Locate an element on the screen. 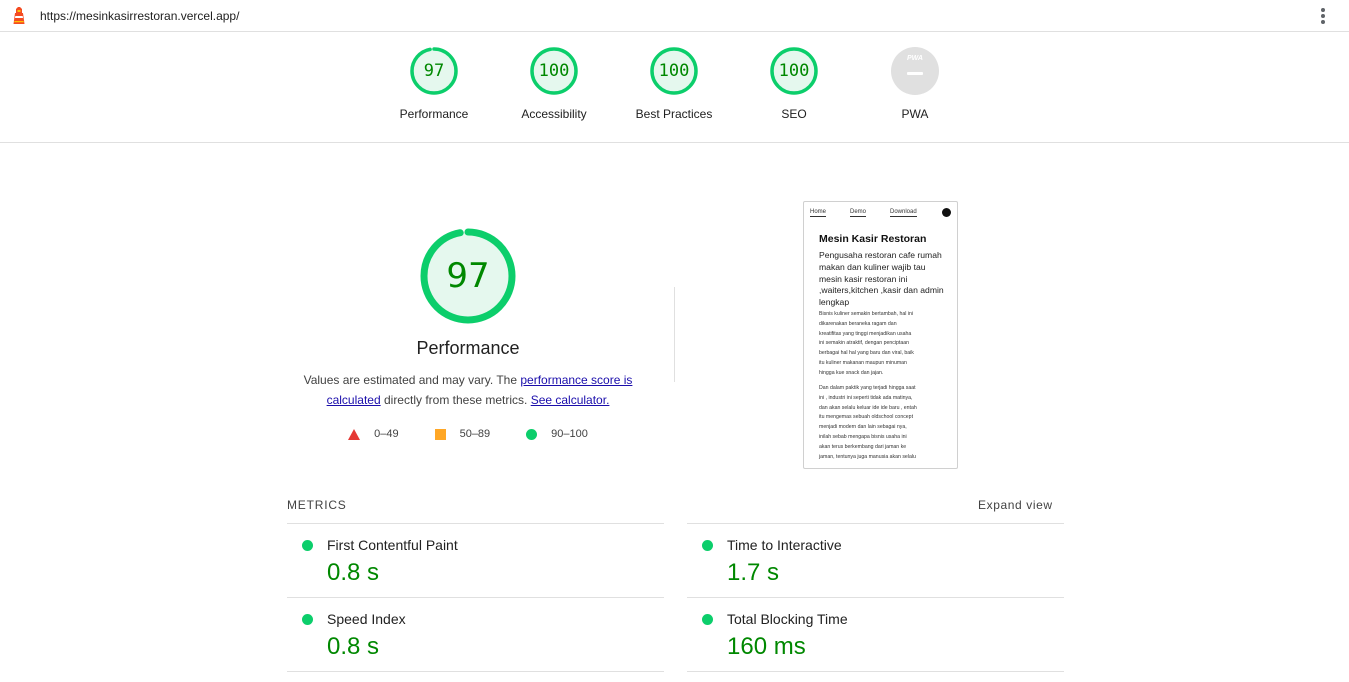 The width and height of the screenshot is (1349, 682). legend-average: 50–89 is located at coordinates (462, 434).